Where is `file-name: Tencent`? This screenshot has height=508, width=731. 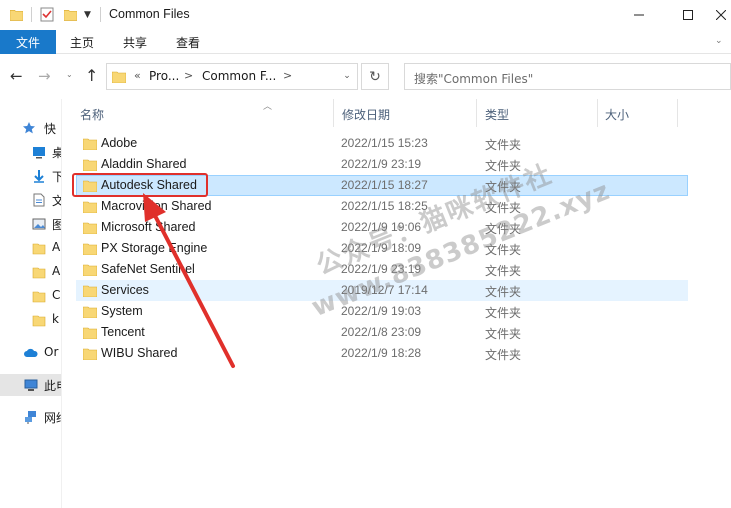 file-name: Tencent is located at coordinates (123, 332).